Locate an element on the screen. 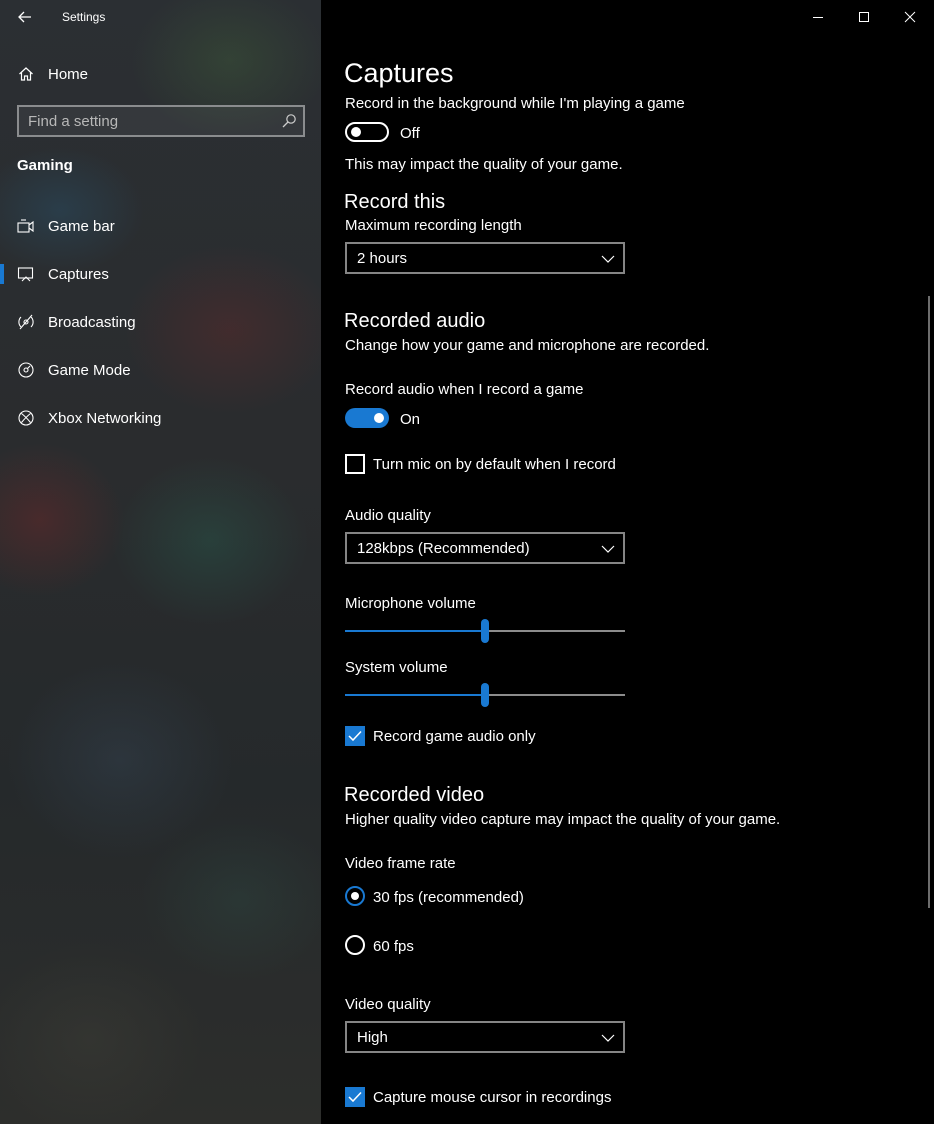  sidebar-item-label: Game bar is located at coordinates (81, 226).